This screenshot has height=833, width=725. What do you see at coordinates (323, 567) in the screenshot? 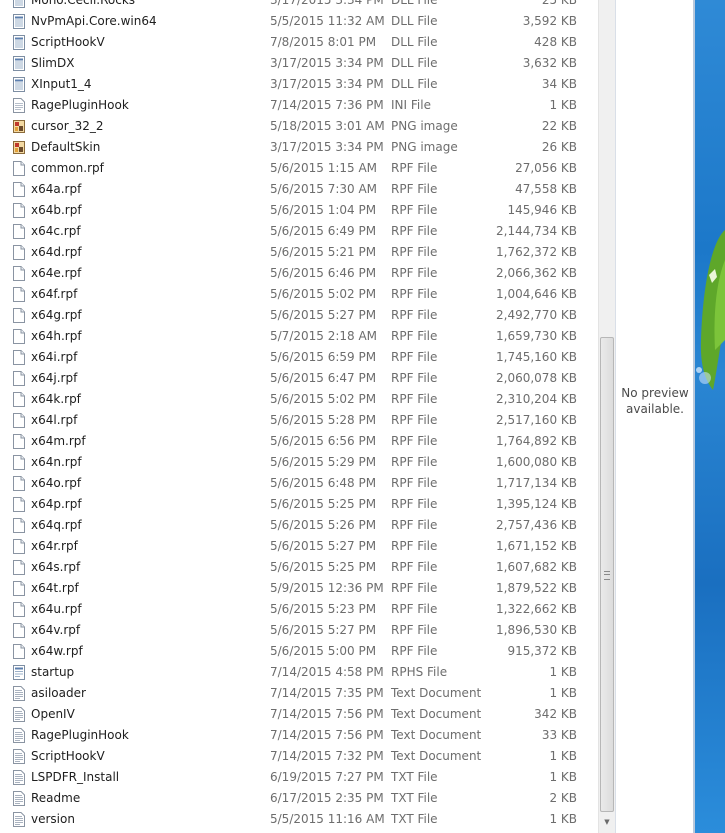
I see `file-date-modified: 5/6/2015 5:25 PM` at bounding box center [323, 567].